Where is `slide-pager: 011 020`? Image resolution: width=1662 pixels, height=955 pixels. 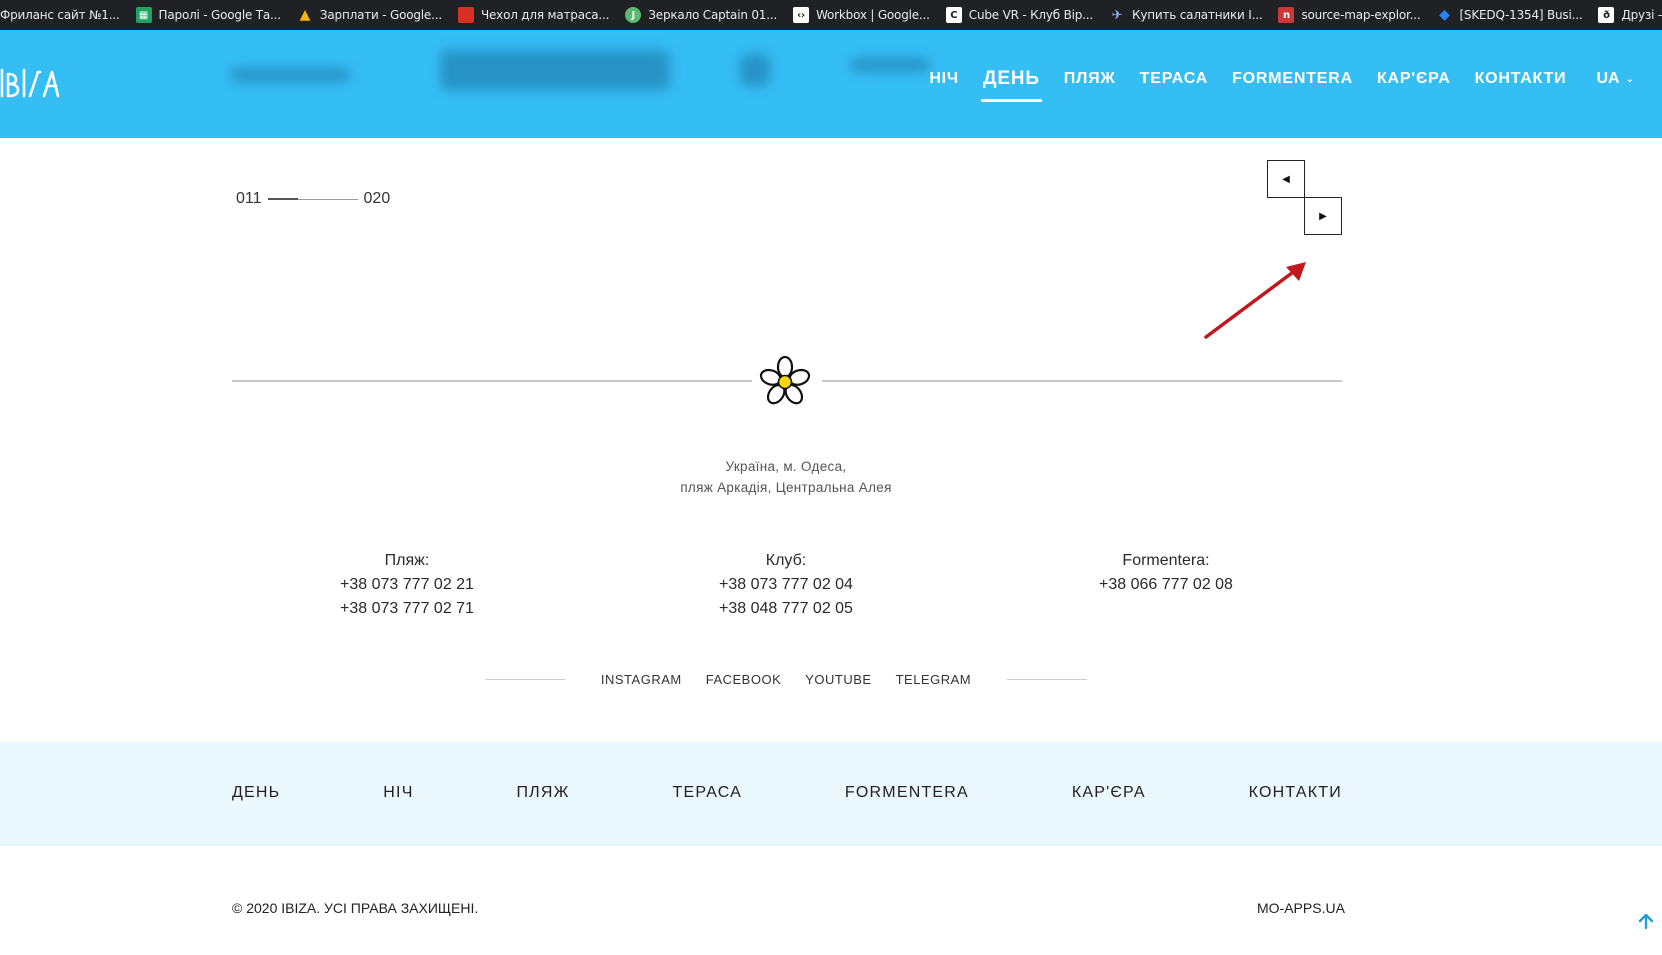 slide-pager: 011 020 is located at coordinates (313, 199).